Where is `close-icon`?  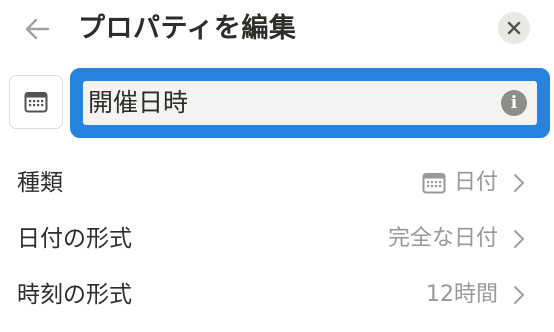 close-icon is located at coordinates (514, 28).